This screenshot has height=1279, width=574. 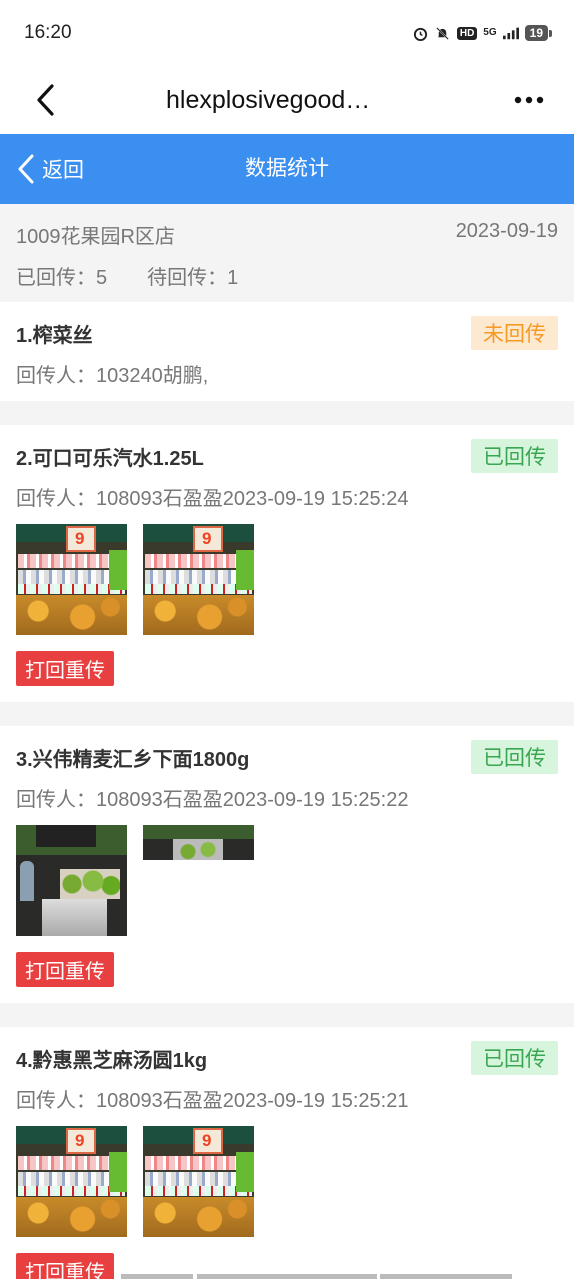 I want to click on item-name: 4.黔惠黑芝麻汤圆1kg, so click(x=112, y=1060).